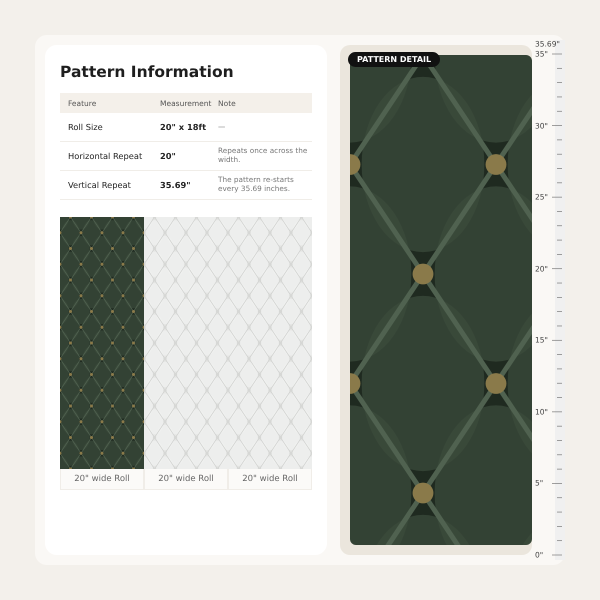 This screenshot has height=600, width=600. I want to click on card-title: Pattern Information, so click(147, 72).